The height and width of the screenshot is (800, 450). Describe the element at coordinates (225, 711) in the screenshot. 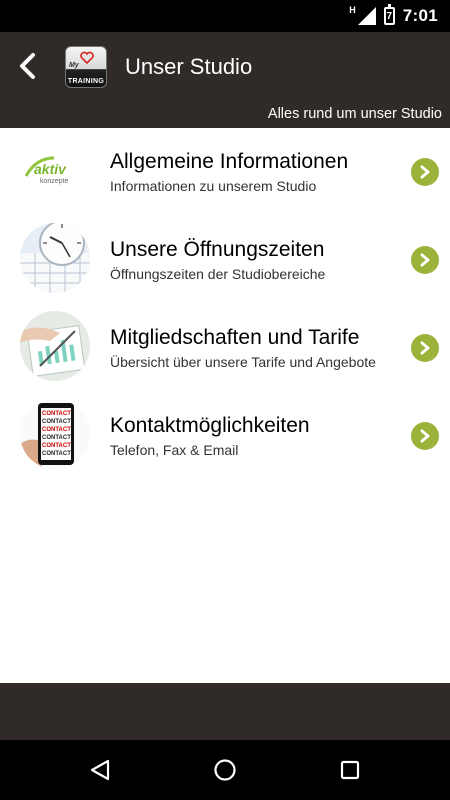

I see `bottom-bar` at that location.